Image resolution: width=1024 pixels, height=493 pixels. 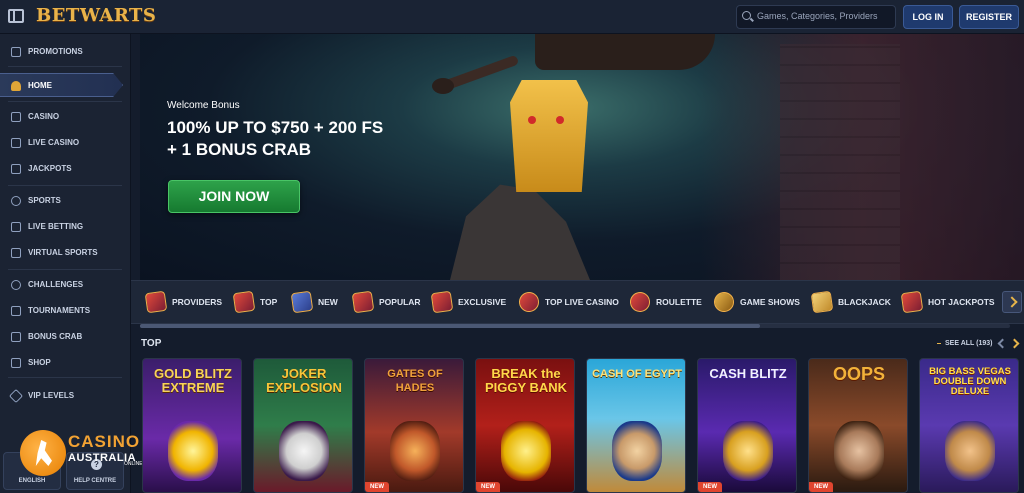 What do you see at coordinates (1012, 302) in the screenshot?
I see `category-next-button` at bounding box center [1012, 302].